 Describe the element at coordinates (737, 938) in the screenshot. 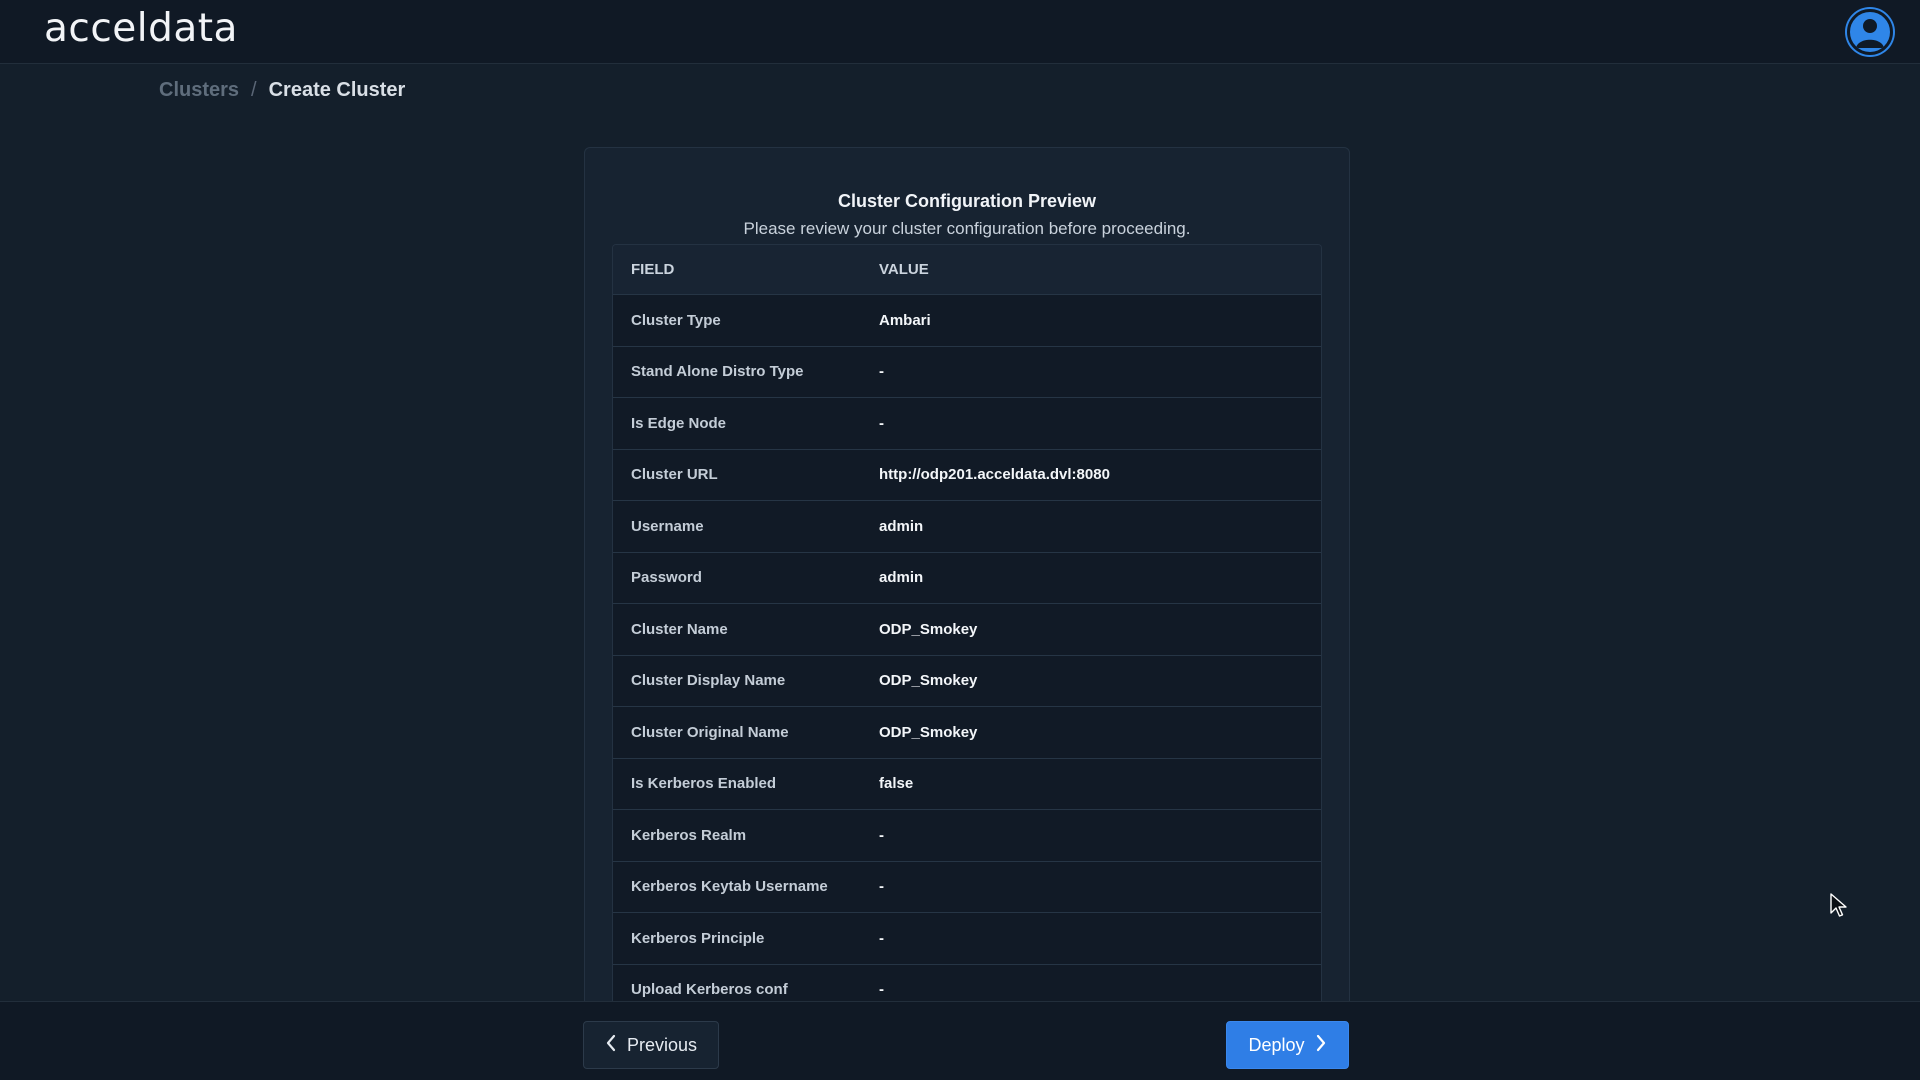

I see `row-field-label: Kerberos Principle` at that location.